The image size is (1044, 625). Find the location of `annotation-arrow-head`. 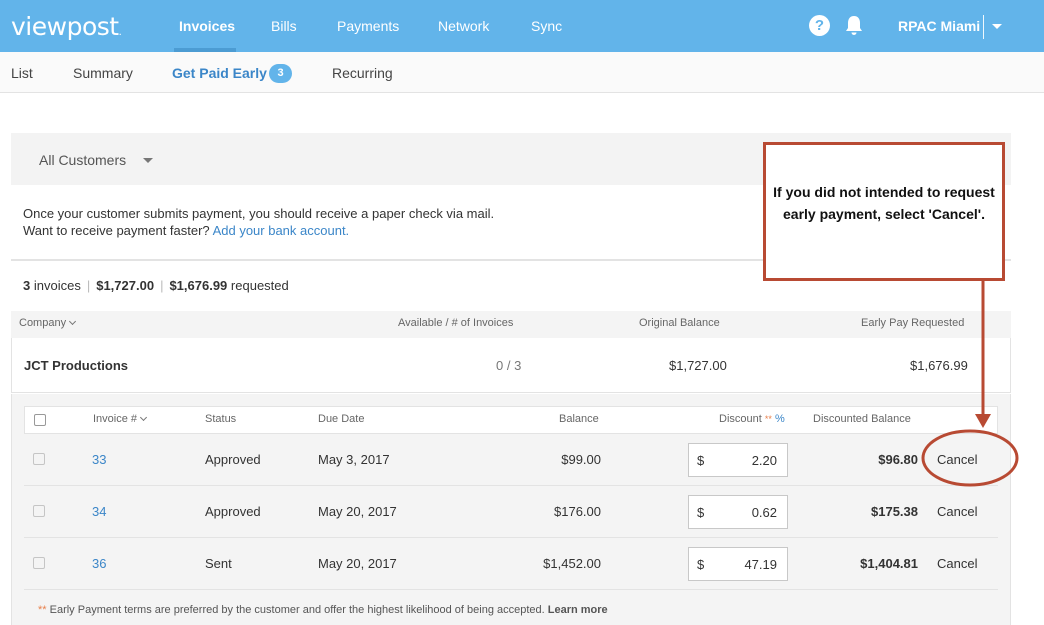

annotation-arrow-head is located at coordinates (983, 421).